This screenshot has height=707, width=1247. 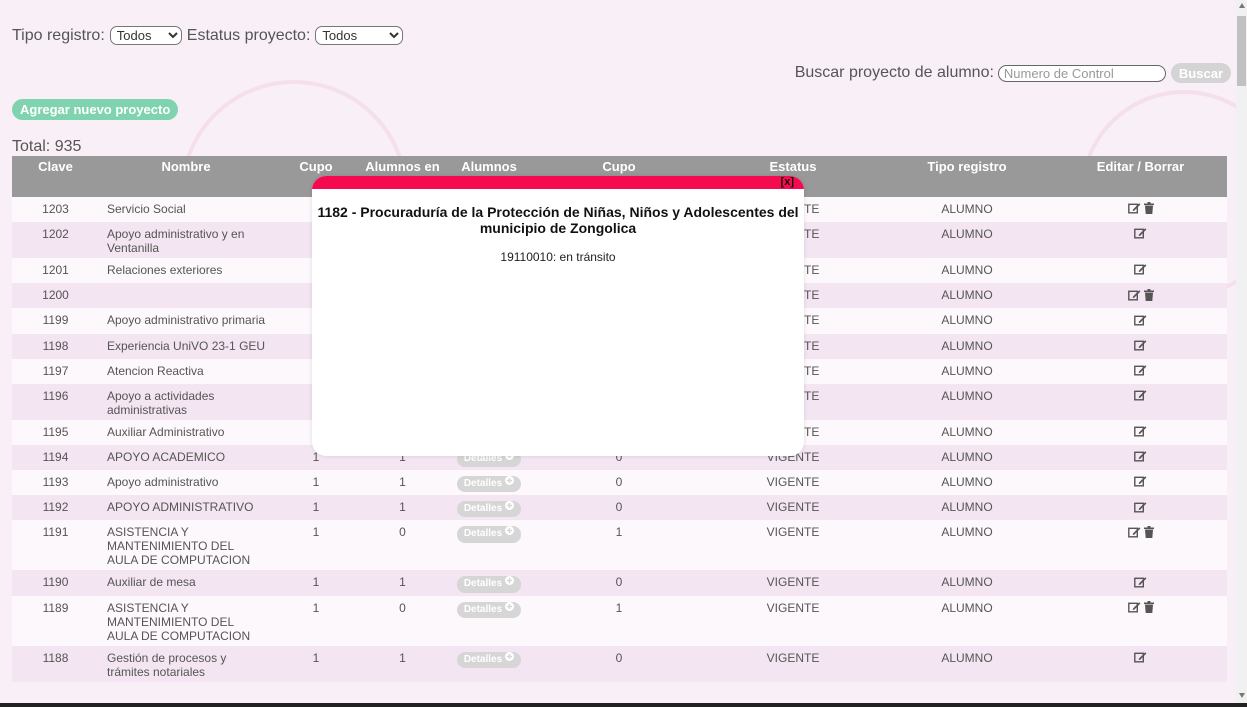 I want to click on cell-clave: 1202, so click(x=55, y=240).